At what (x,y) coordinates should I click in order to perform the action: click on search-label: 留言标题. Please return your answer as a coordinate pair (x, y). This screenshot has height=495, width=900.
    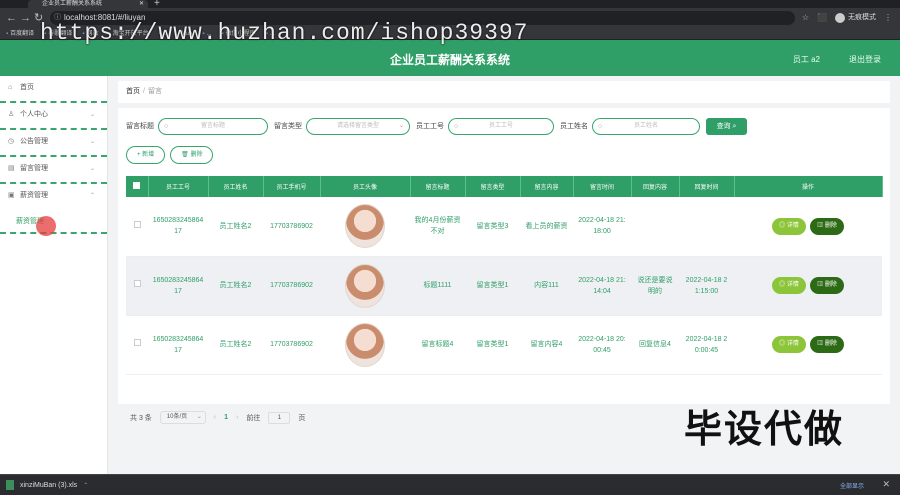
    Looking at the image, I should click on (140, 126).